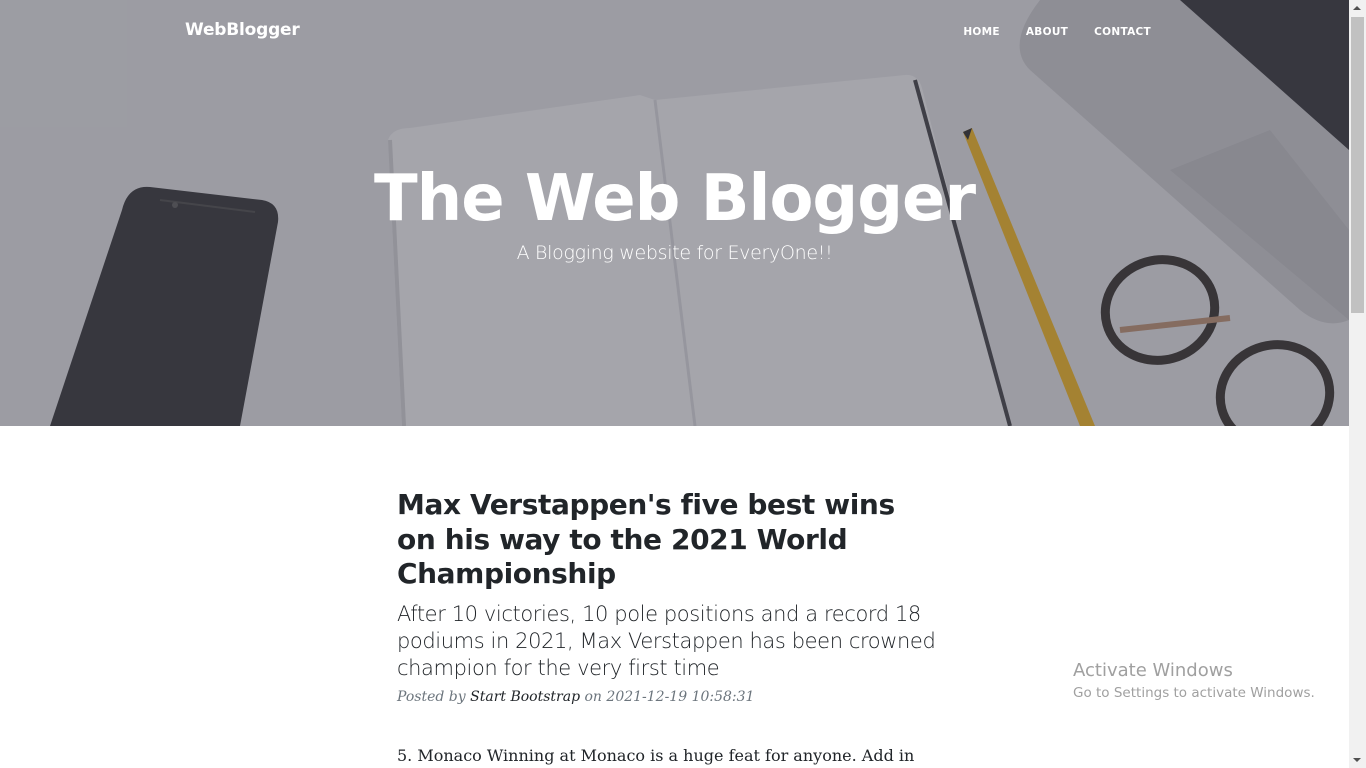 This screenshot has height=768, width=1366. What do you see at coordinates (1047, 32) in the screenshot?
I see `nav-about-link: ABOUT` at bounding box center [1047, 32].